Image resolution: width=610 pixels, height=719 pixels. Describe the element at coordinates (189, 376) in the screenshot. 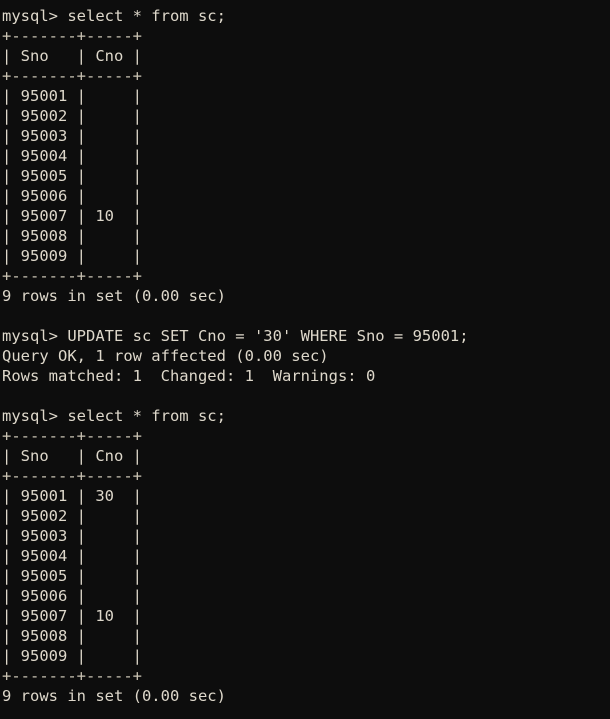

I see `terminal-line-status: Rows matched: 1 Changed: 1 Warnings: 0` at that location.